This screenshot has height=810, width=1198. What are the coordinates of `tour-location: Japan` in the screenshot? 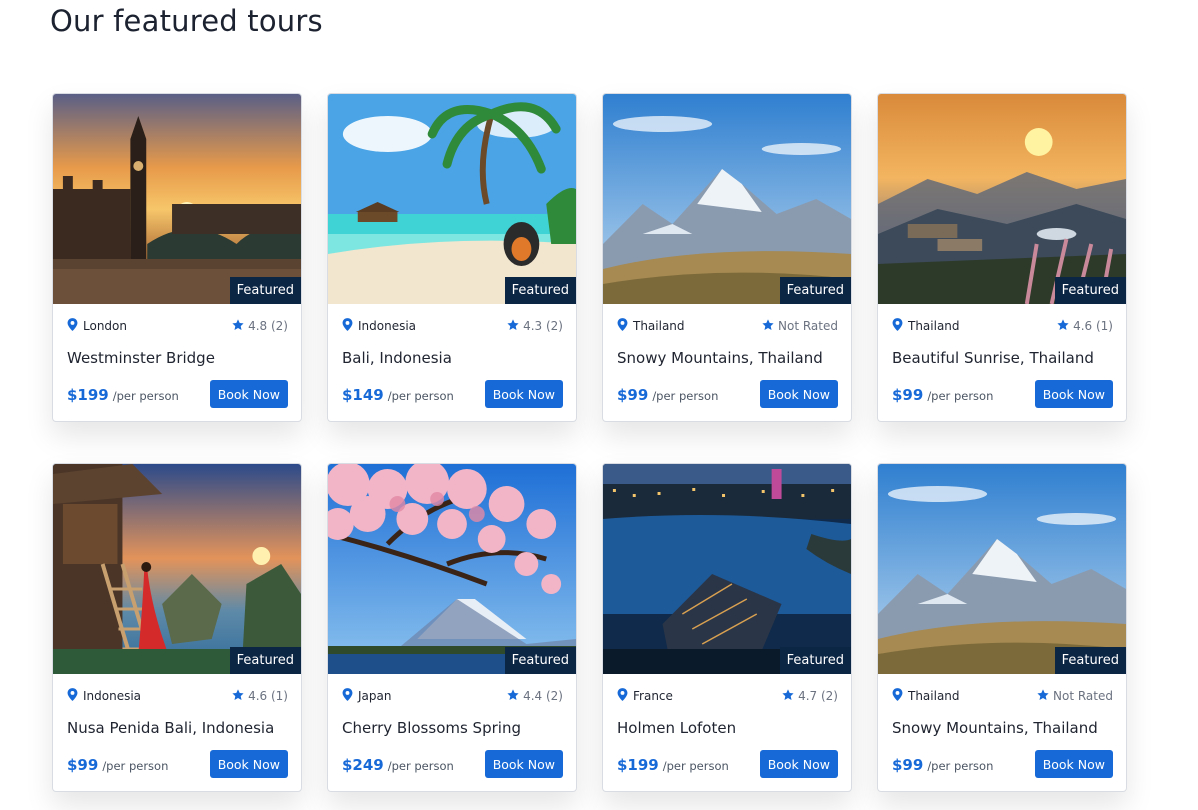 It's located at (366, 696).